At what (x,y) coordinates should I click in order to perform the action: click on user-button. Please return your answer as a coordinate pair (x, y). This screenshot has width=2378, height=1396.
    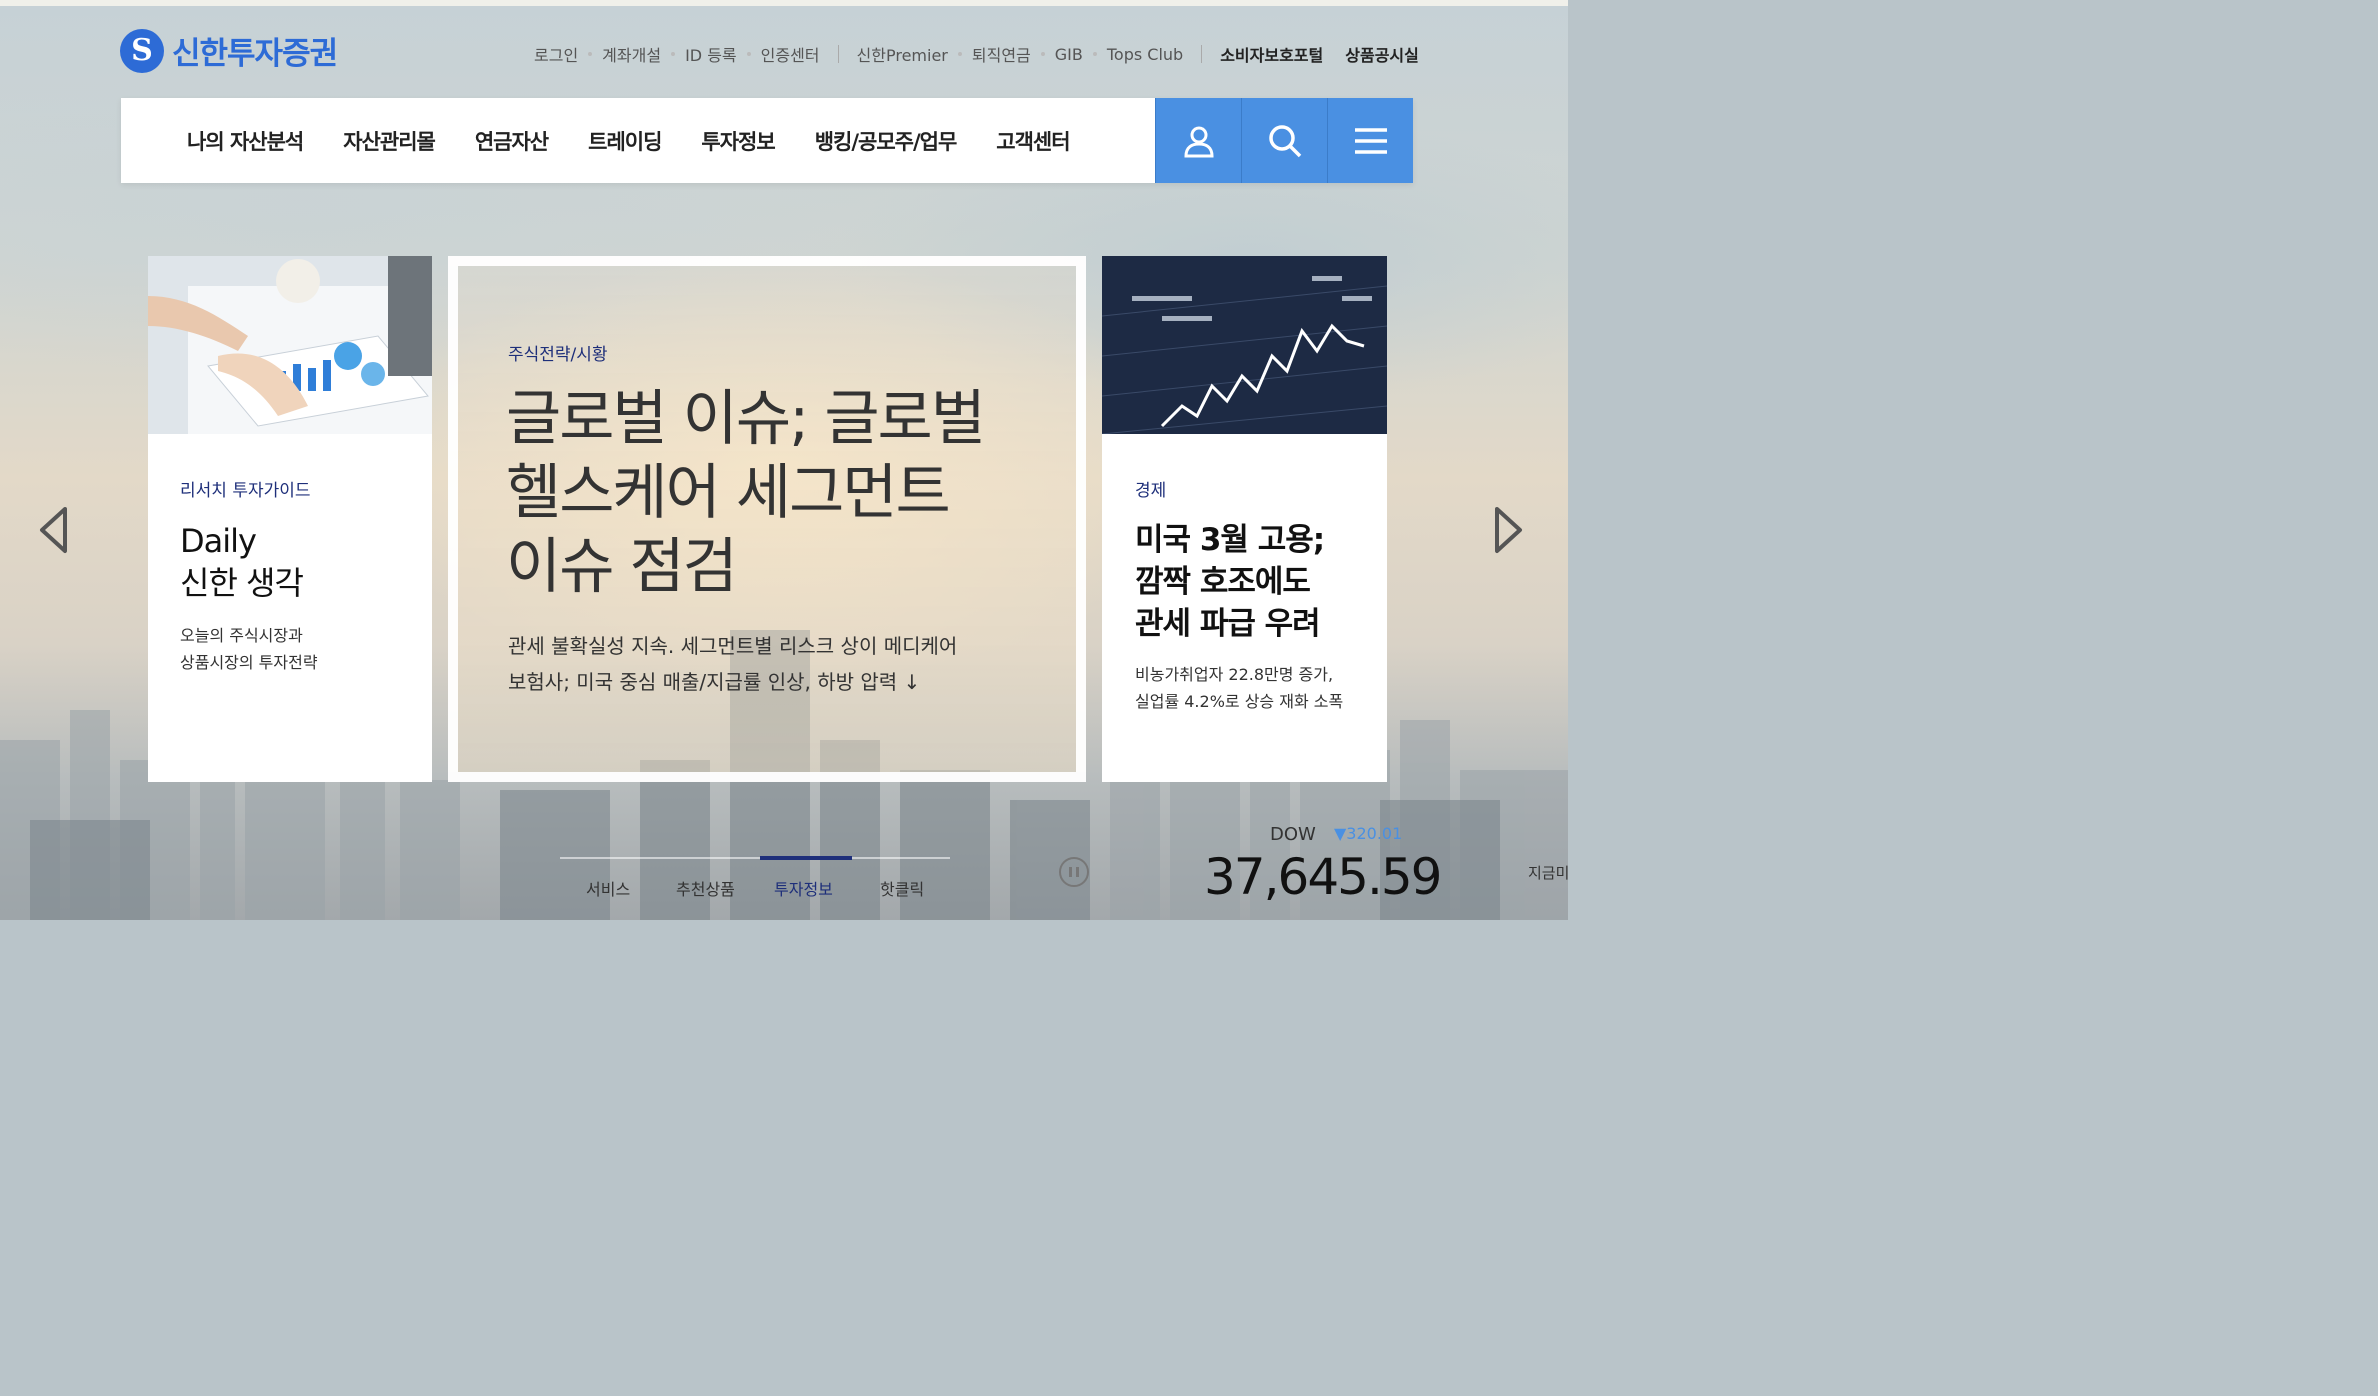
    Looking at the image, I should click on (1198, 140).